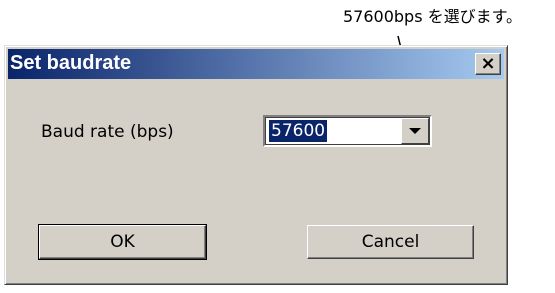 This screenshot has height=293, width=555. What do you see at coordinates (347, 131) in the screenshot?
I see `baud-rate-select: 57600` at bounding box center [347, 131].